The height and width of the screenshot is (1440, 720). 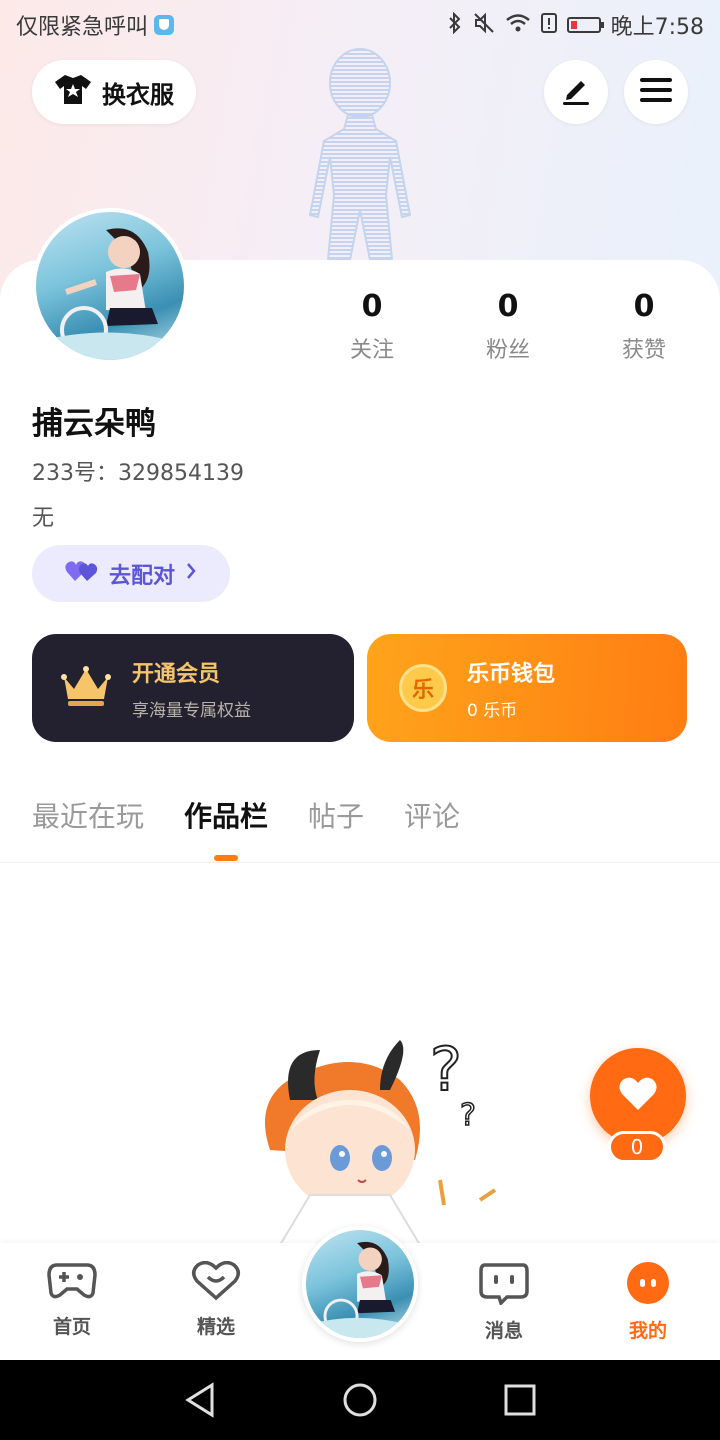 I want to click on like-button, so click(x=638, y=1096).